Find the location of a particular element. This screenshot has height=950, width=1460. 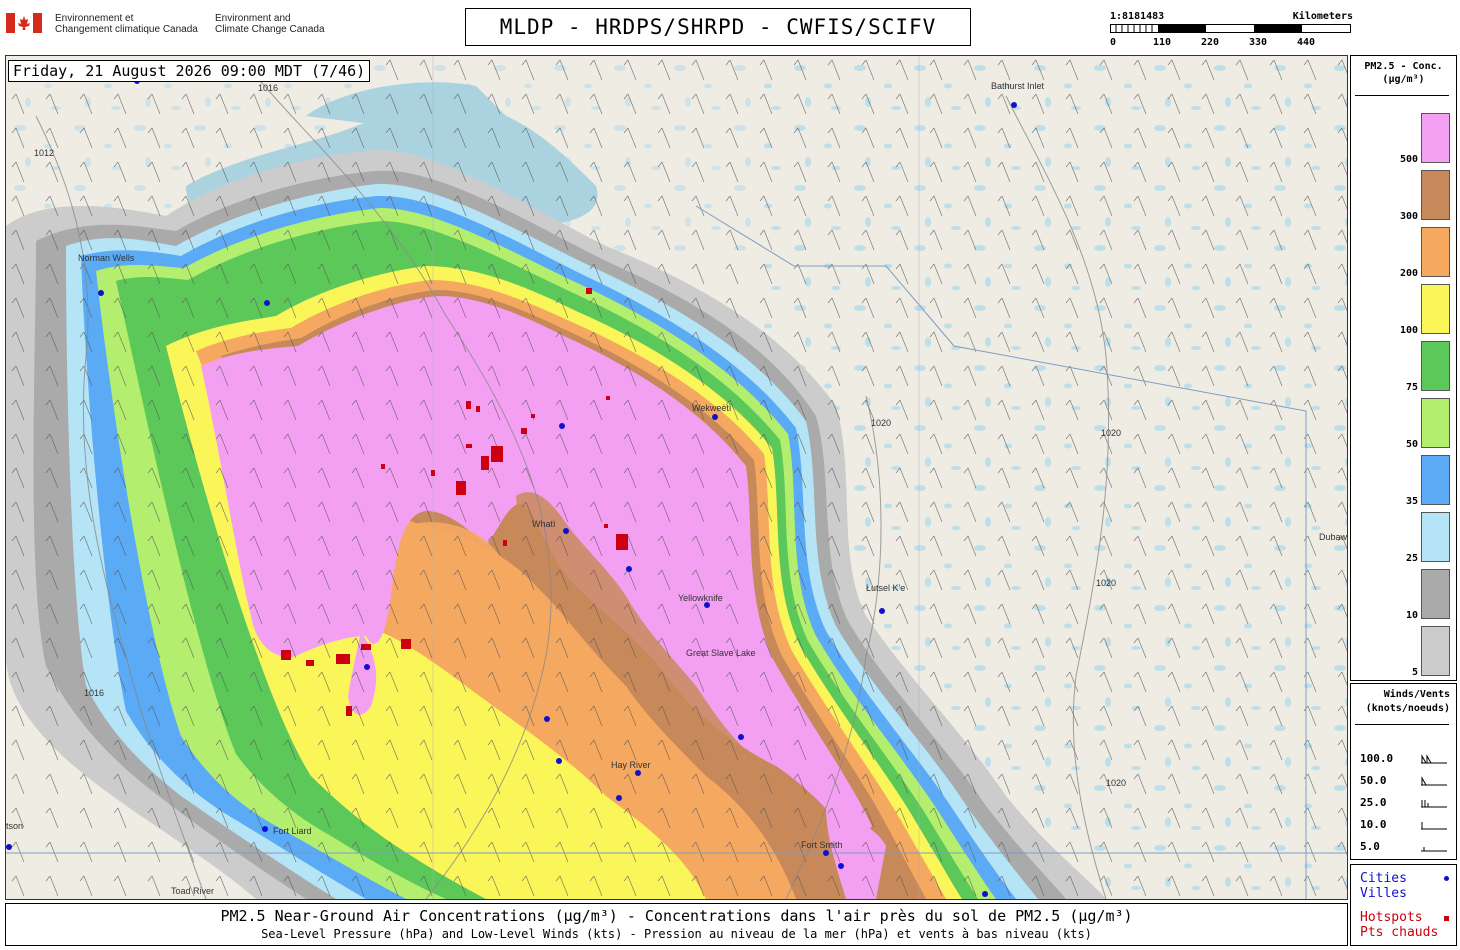

wind-speed-label: 10.0 is located at coordinates (1373, 824).